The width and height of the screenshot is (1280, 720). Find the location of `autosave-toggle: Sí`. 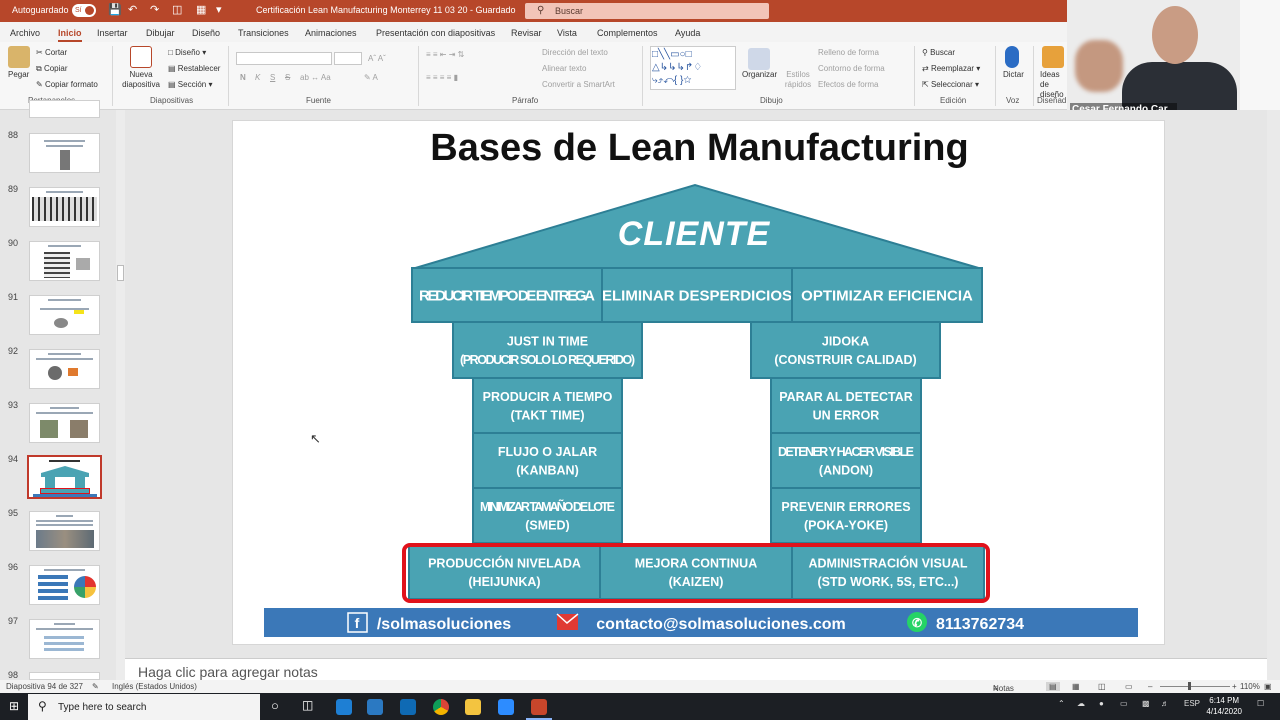

autosave-toggle: Sí is located at coordinates (84, 10).